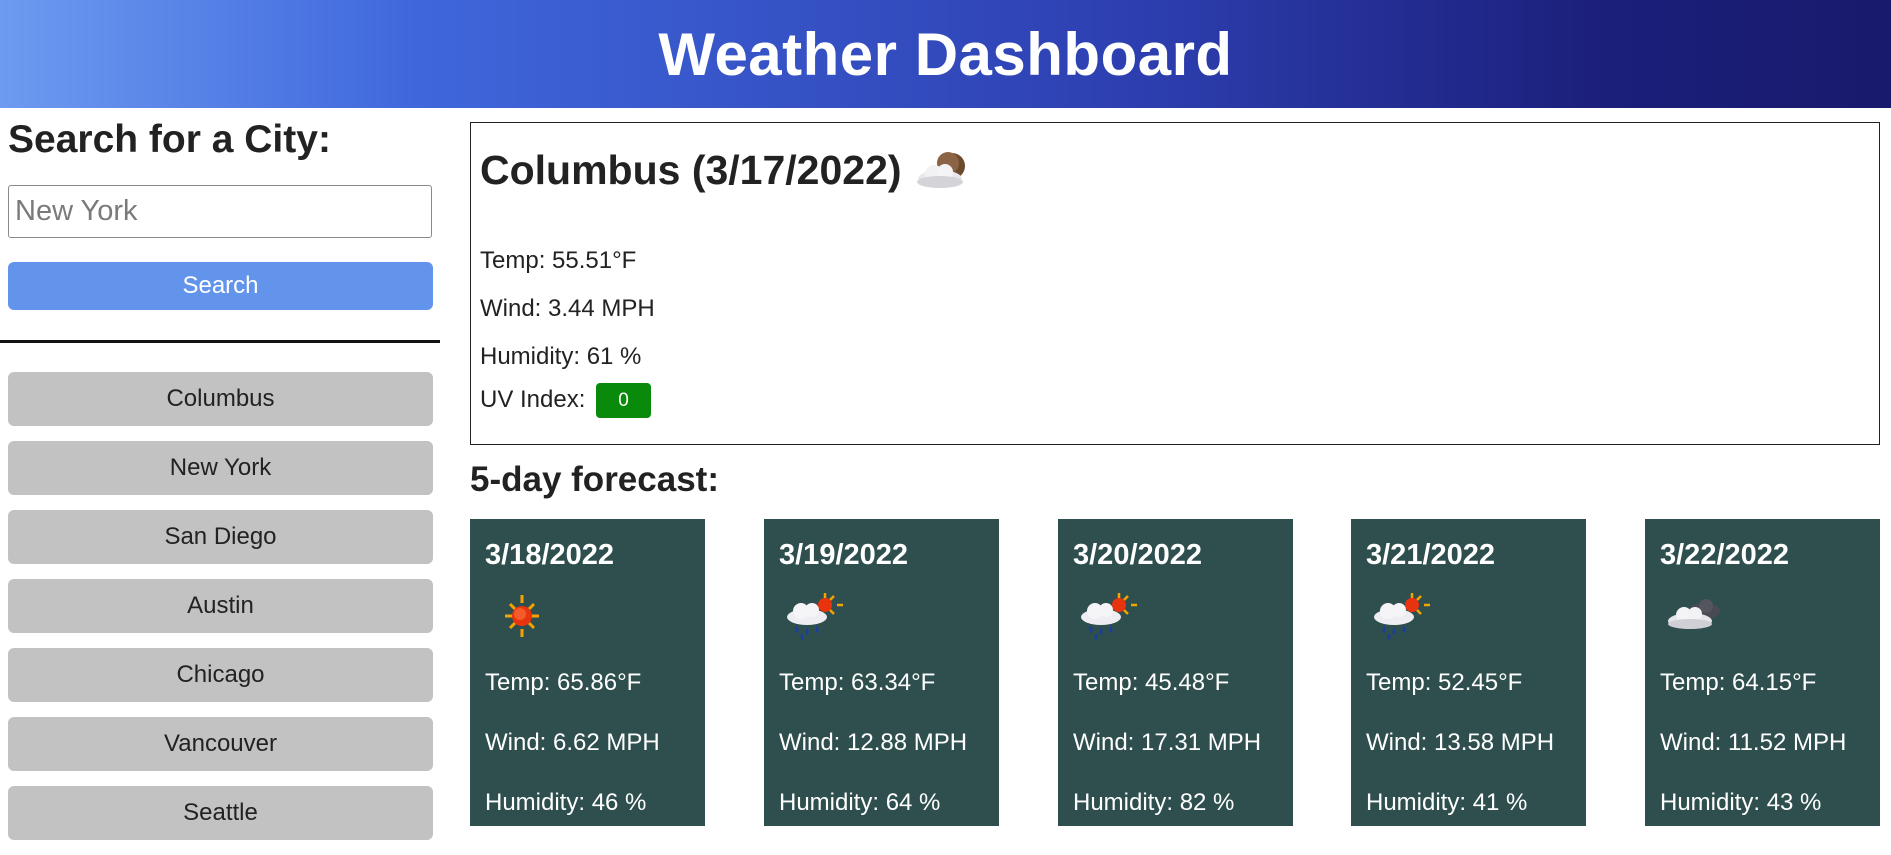 The image size is (1891, 855). Describe the element at coordinates (691, 170) in the screenshot. I see `current-city-date: Columbus (3/17/2022)` at that location.